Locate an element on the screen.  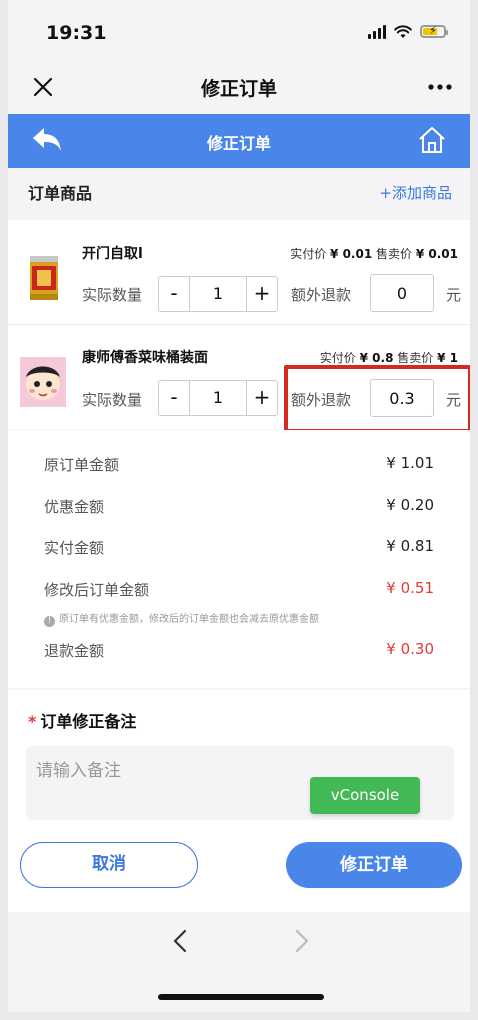
info-icon: ! is located at coordinates (49, 621).